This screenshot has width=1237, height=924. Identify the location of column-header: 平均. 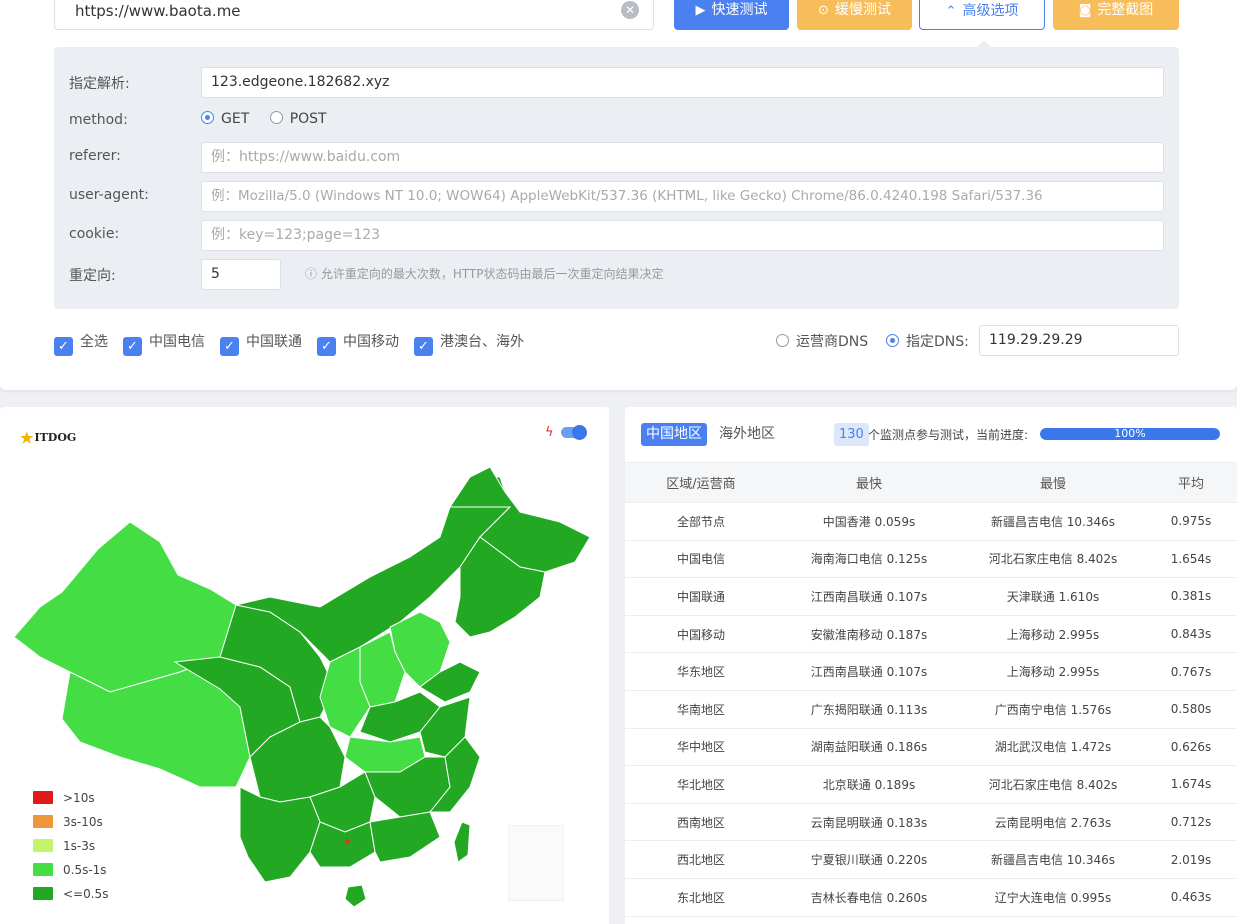
(1191, 482).